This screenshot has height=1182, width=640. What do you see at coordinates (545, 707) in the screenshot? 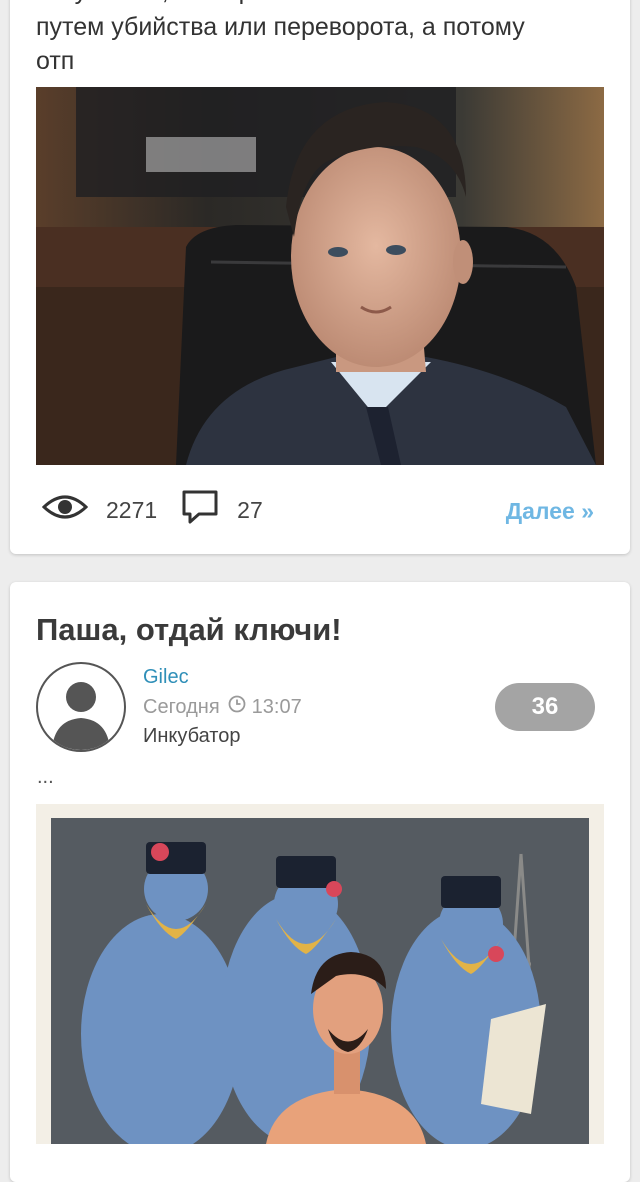
I see `comment-count-badge: 36` at bounding box center [545, 707].